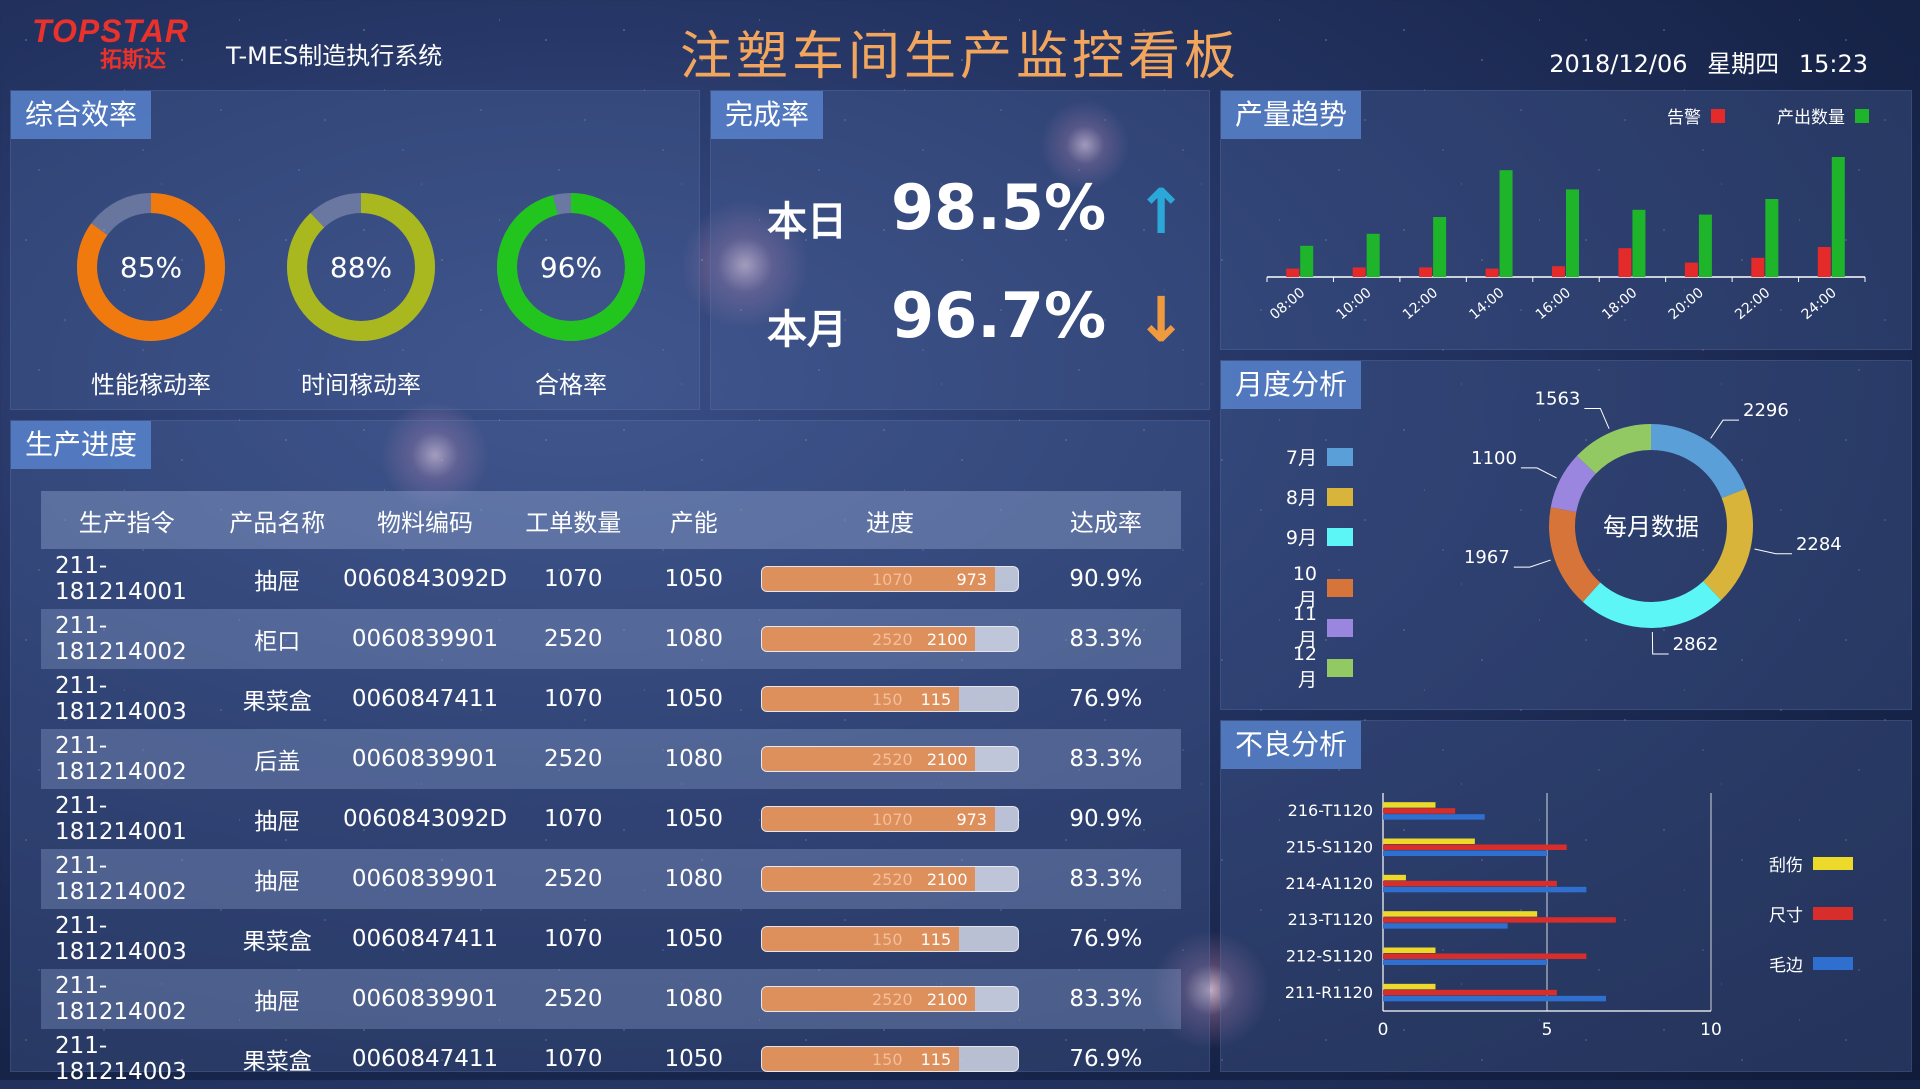 This screenshot has height=1089, width=1920. What do you see at coordinates (573, 520) in the screenshot?
I see `column-header: 工单数量` at bounding box center [573, 520].